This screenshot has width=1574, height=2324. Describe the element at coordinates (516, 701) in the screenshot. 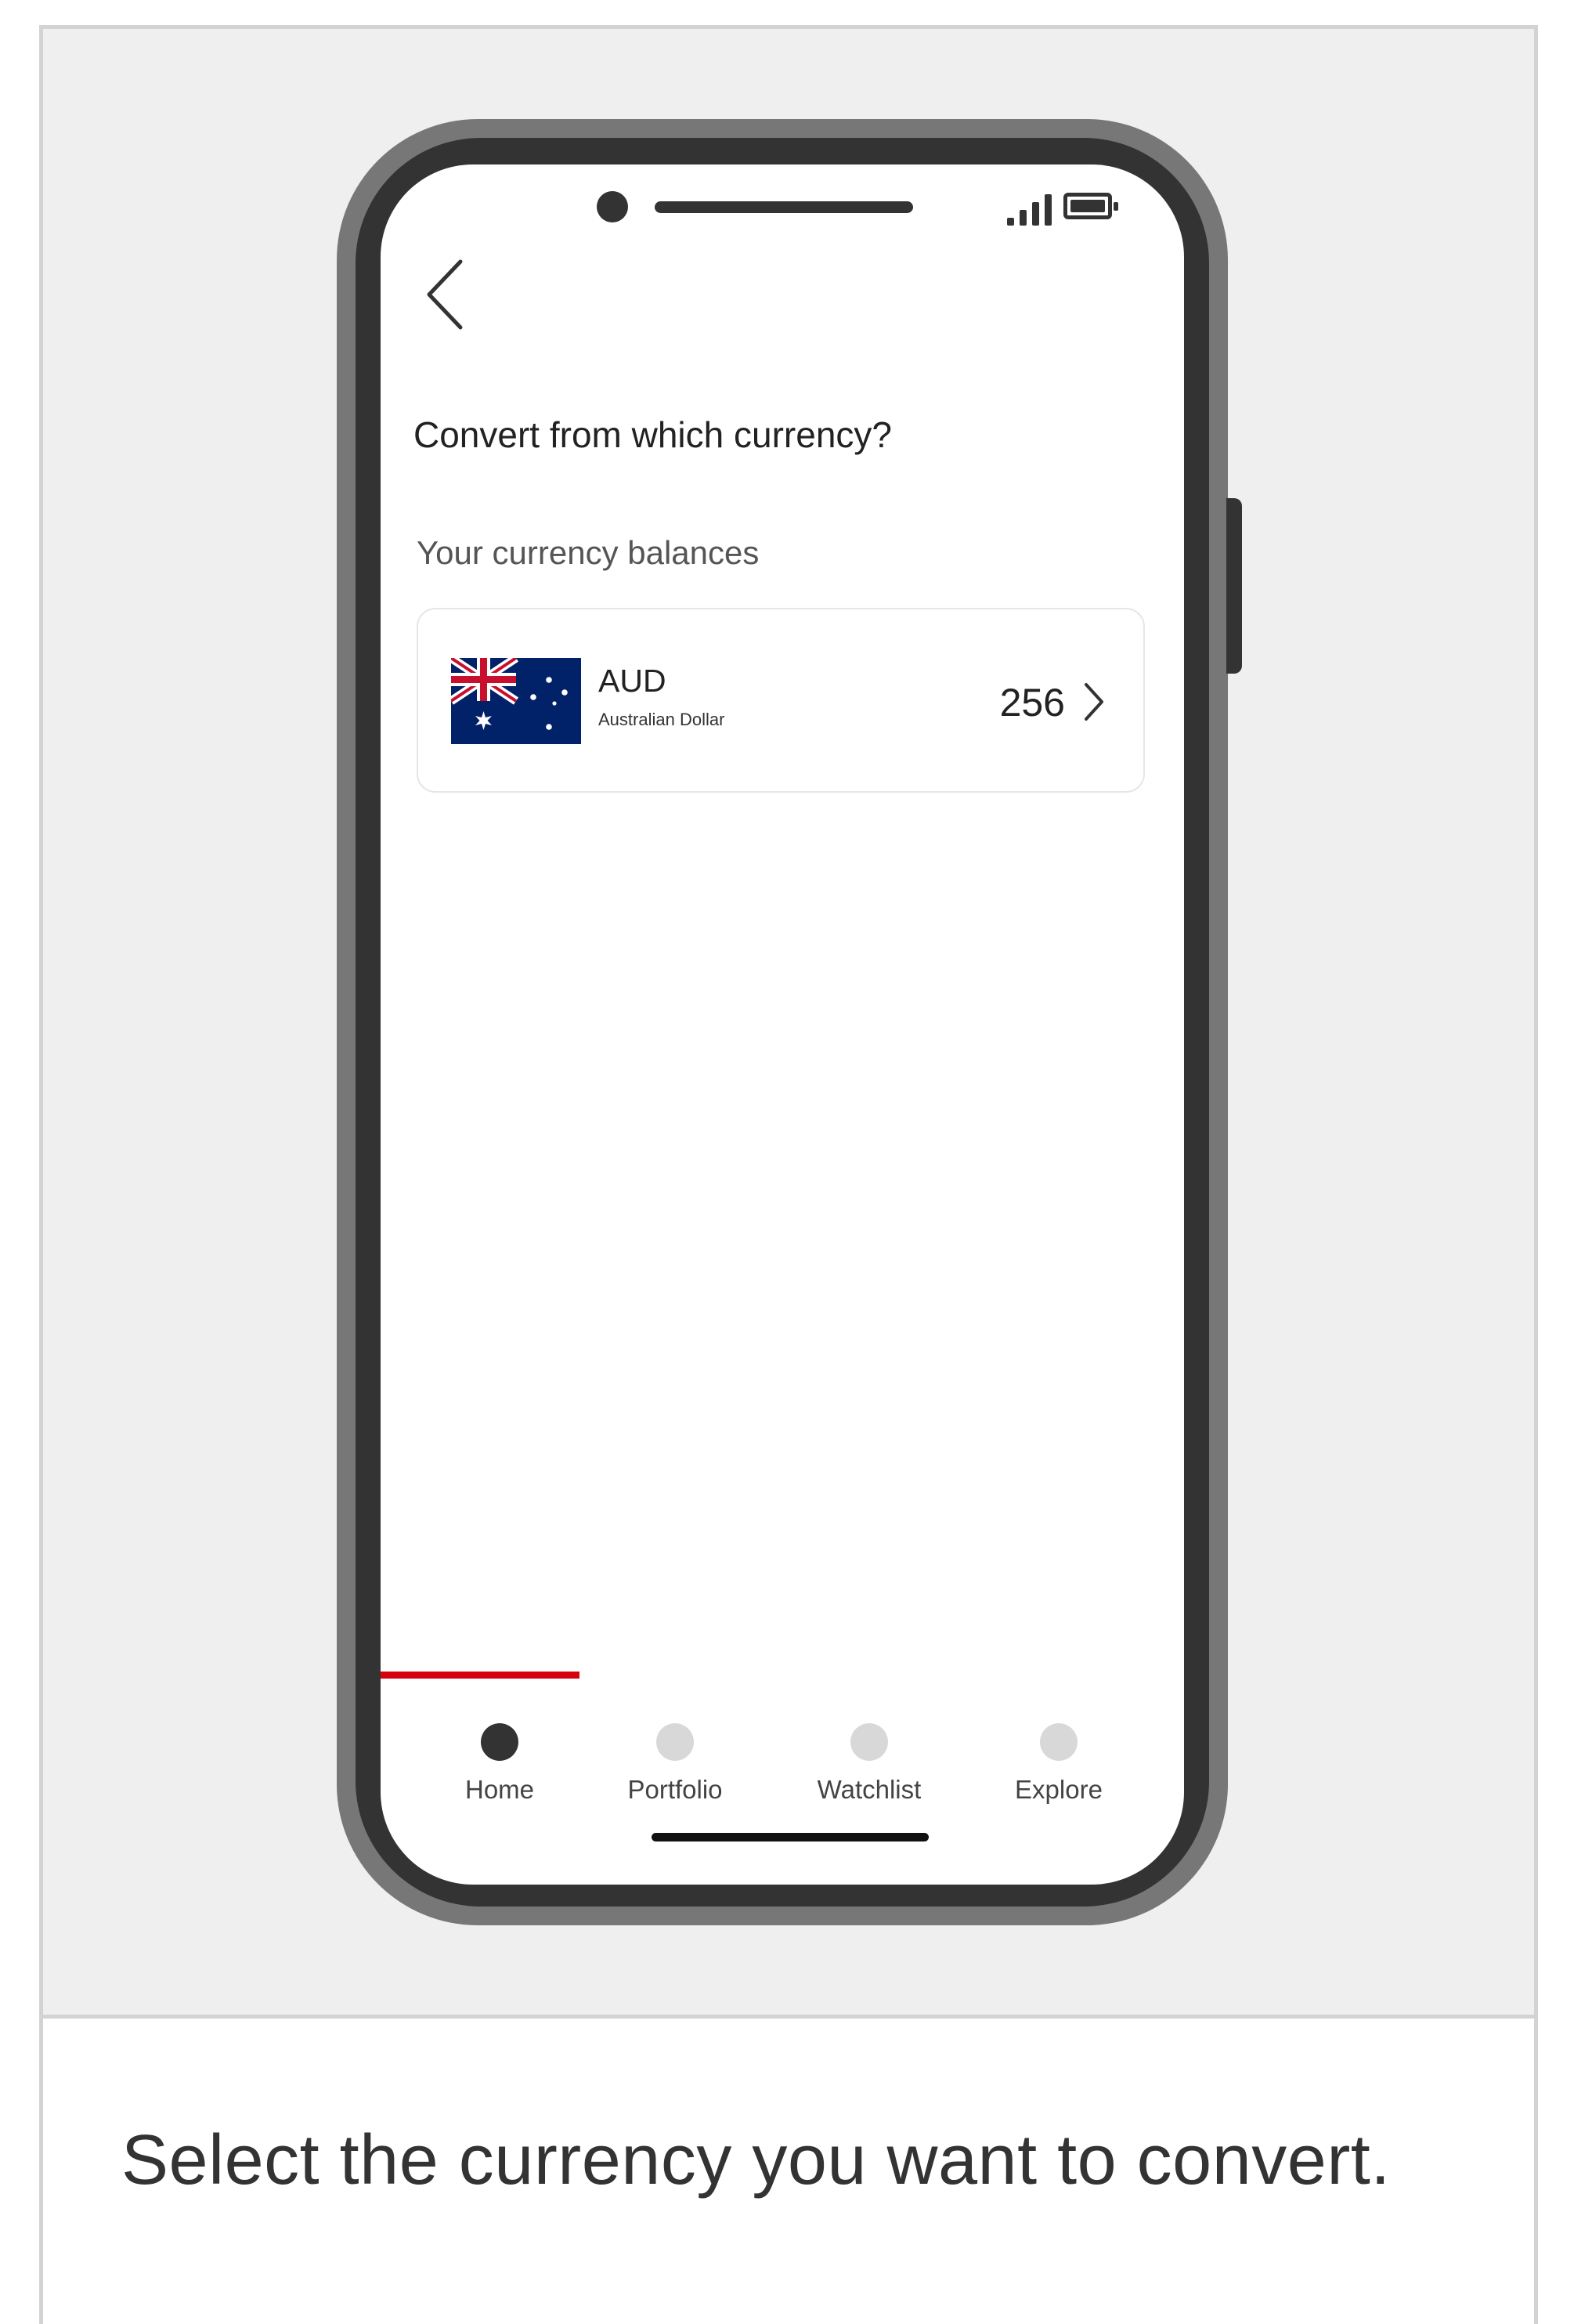

I see `australia-flag-icon` at that location.